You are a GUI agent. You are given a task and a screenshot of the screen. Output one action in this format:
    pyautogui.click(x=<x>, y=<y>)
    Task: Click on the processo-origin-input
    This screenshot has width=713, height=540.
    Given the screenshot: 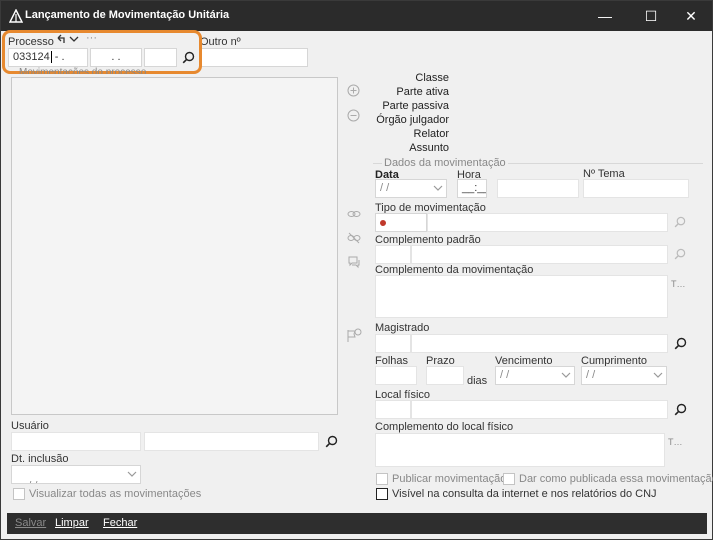 What is the action you would take?
    pyautogui.click(x=160, y=57)
    